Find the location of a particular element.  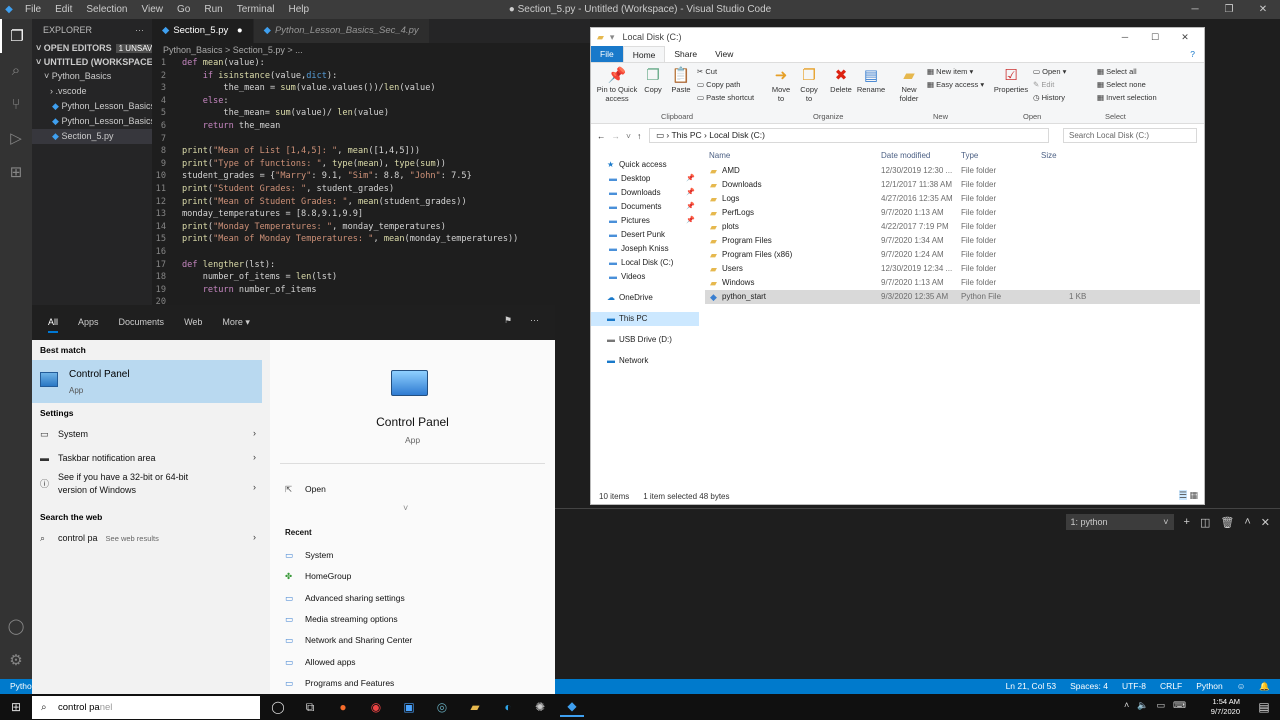

file-row: ▰ Windows 9/7/2020 1:13 AM File folder is located at coordinates (952, 283).